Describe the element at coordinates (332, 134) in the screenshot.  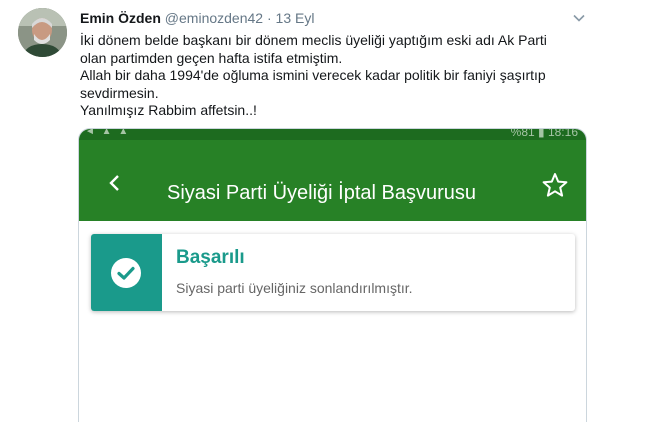
I see `phone-status-bar: ◄ ▲ ▲ %81 ▮ 18:16` at that location.